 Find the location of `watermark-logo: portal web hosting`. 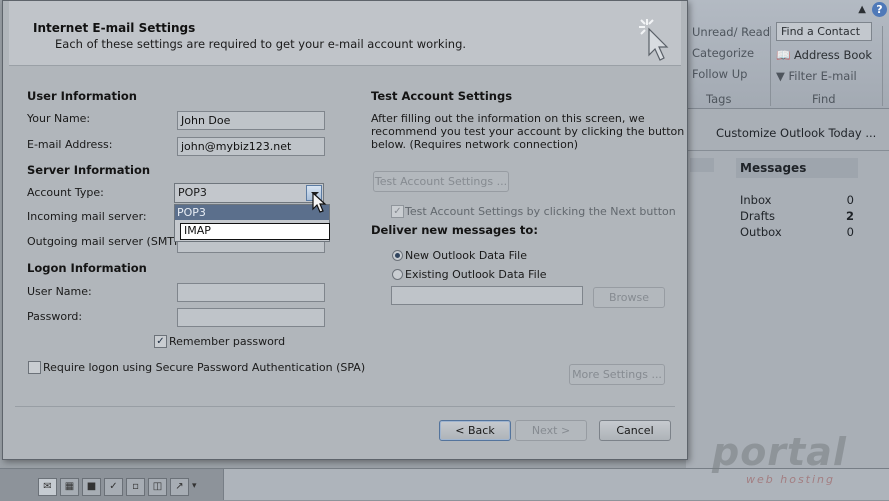

watermark-logo: portal web hosting is located at coordinates (787, 460).